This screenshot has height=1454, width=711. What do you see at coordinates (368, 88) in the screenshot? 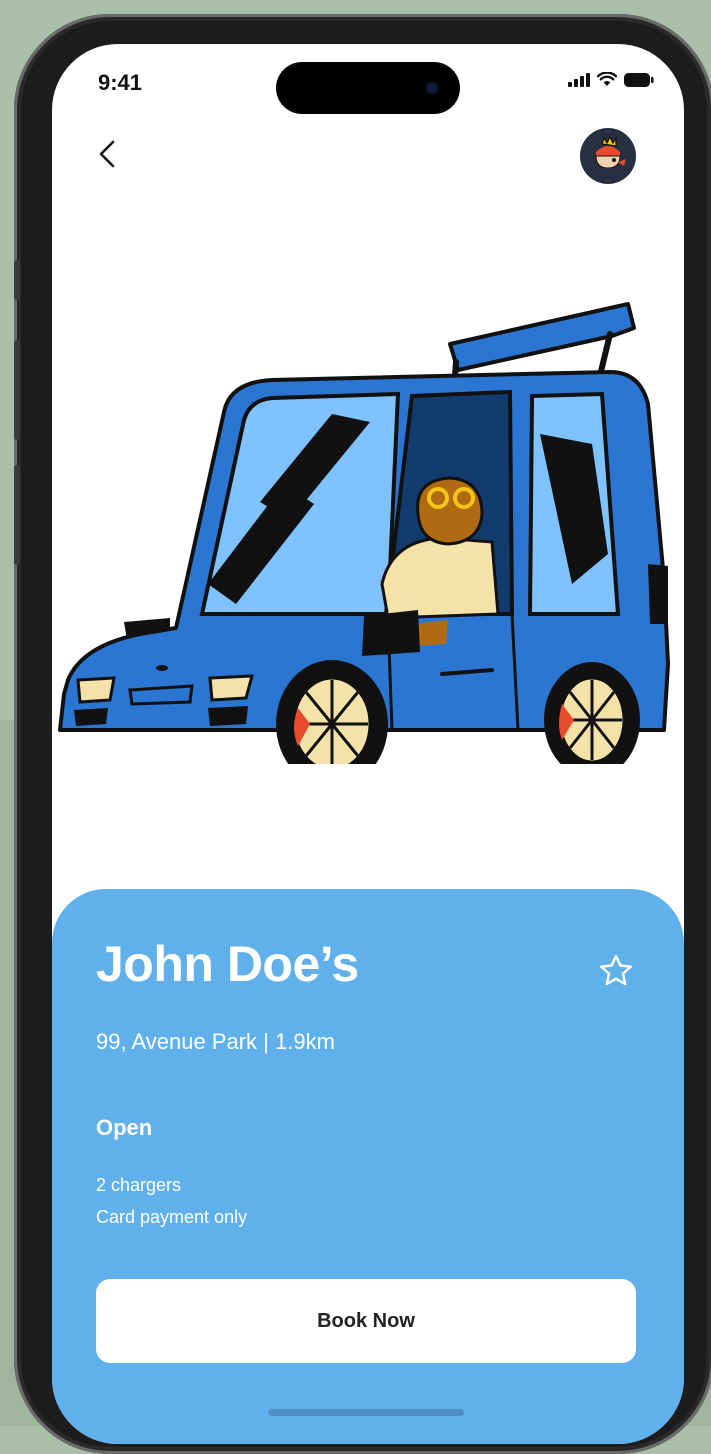
I see `dynamic-island` at bounding box center [368, 88].